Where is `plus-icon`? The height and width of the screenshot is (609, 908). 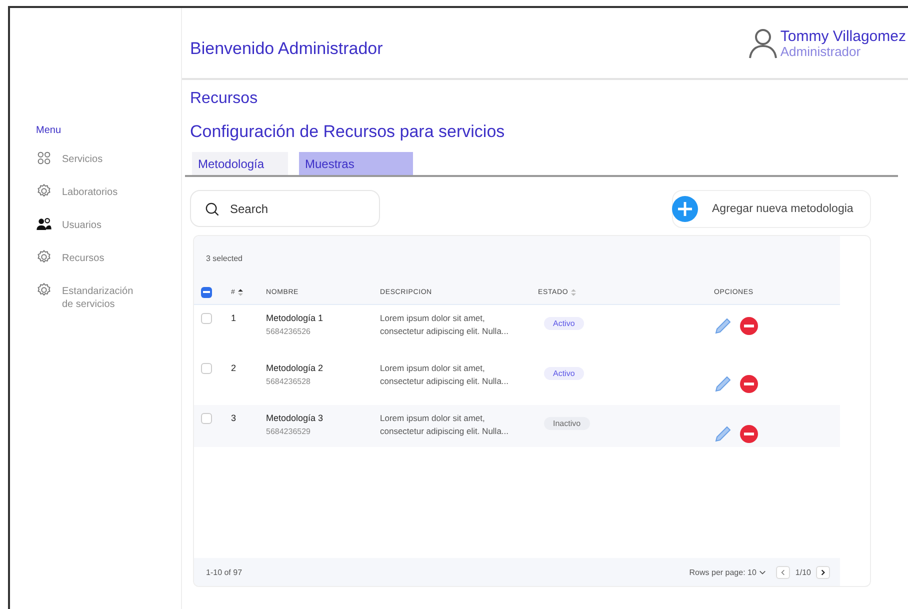
plus-icon is located at coordinates (685, 209).